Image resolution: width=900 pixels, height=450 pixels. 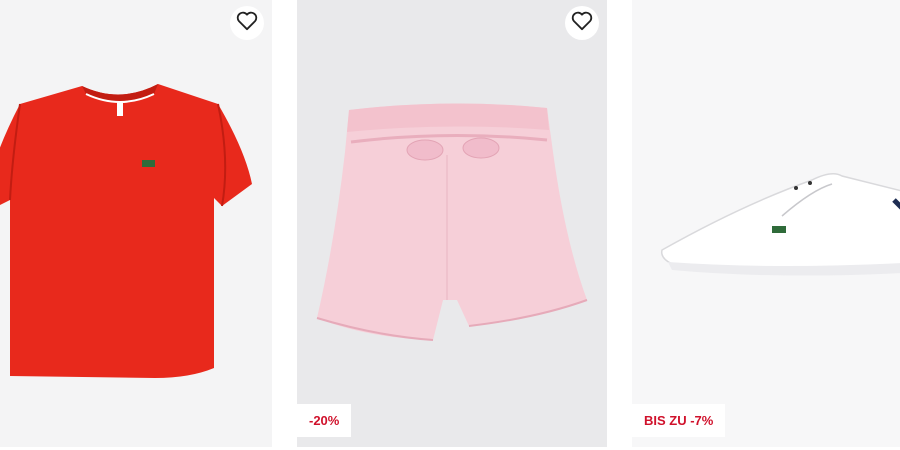 What do you see at coordinates (324, 420) in the screenshot?
I see `discount-badge: -20%` at bounding box center [324, 420].